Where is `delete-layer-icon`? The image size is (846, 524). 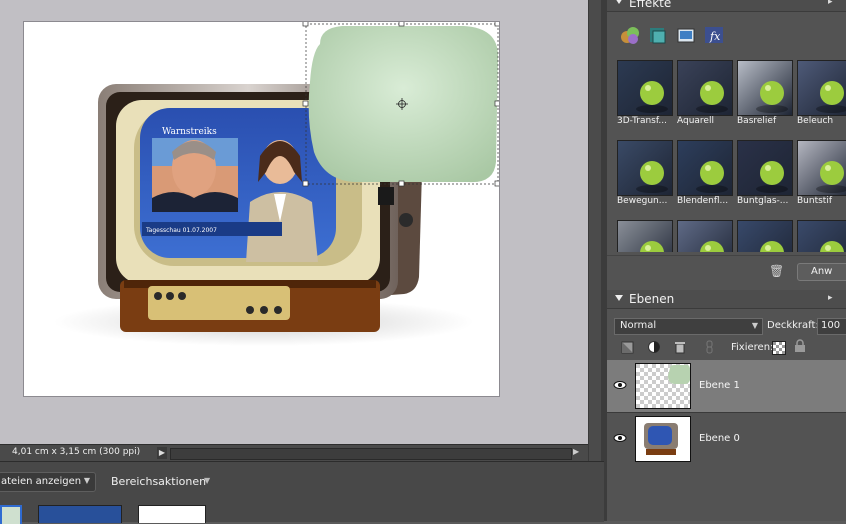
delete-layer-icon is located at coordinates (680, 347).